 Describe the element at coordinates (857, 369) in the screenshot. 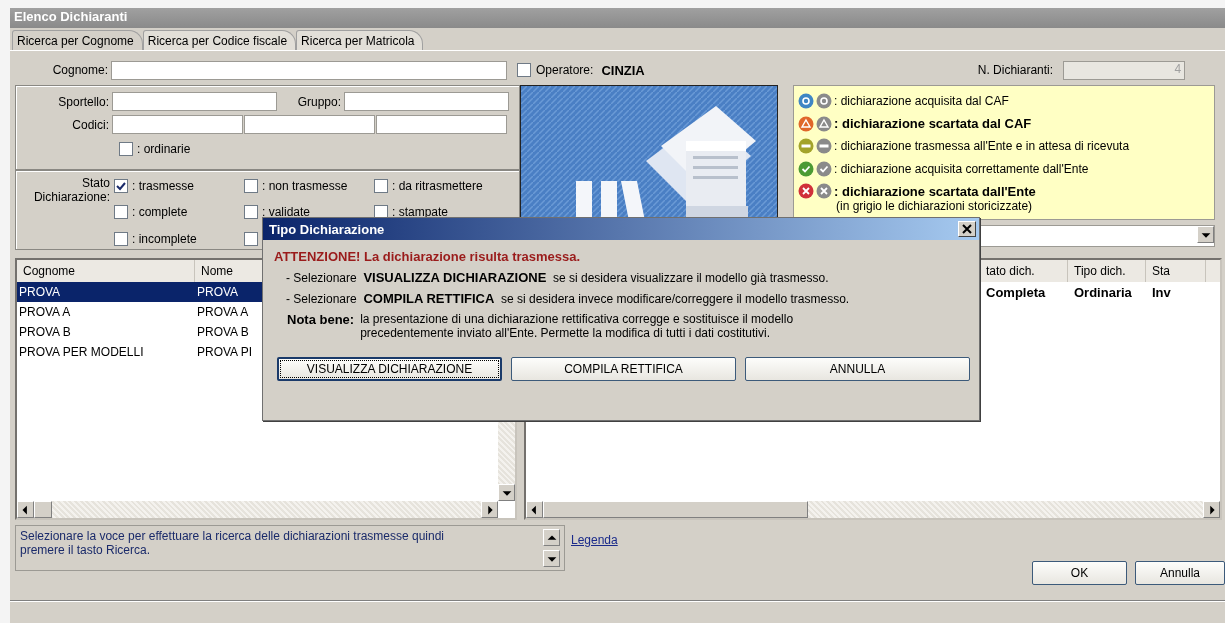

I see `cancel-button: ANNULLA` at that location.